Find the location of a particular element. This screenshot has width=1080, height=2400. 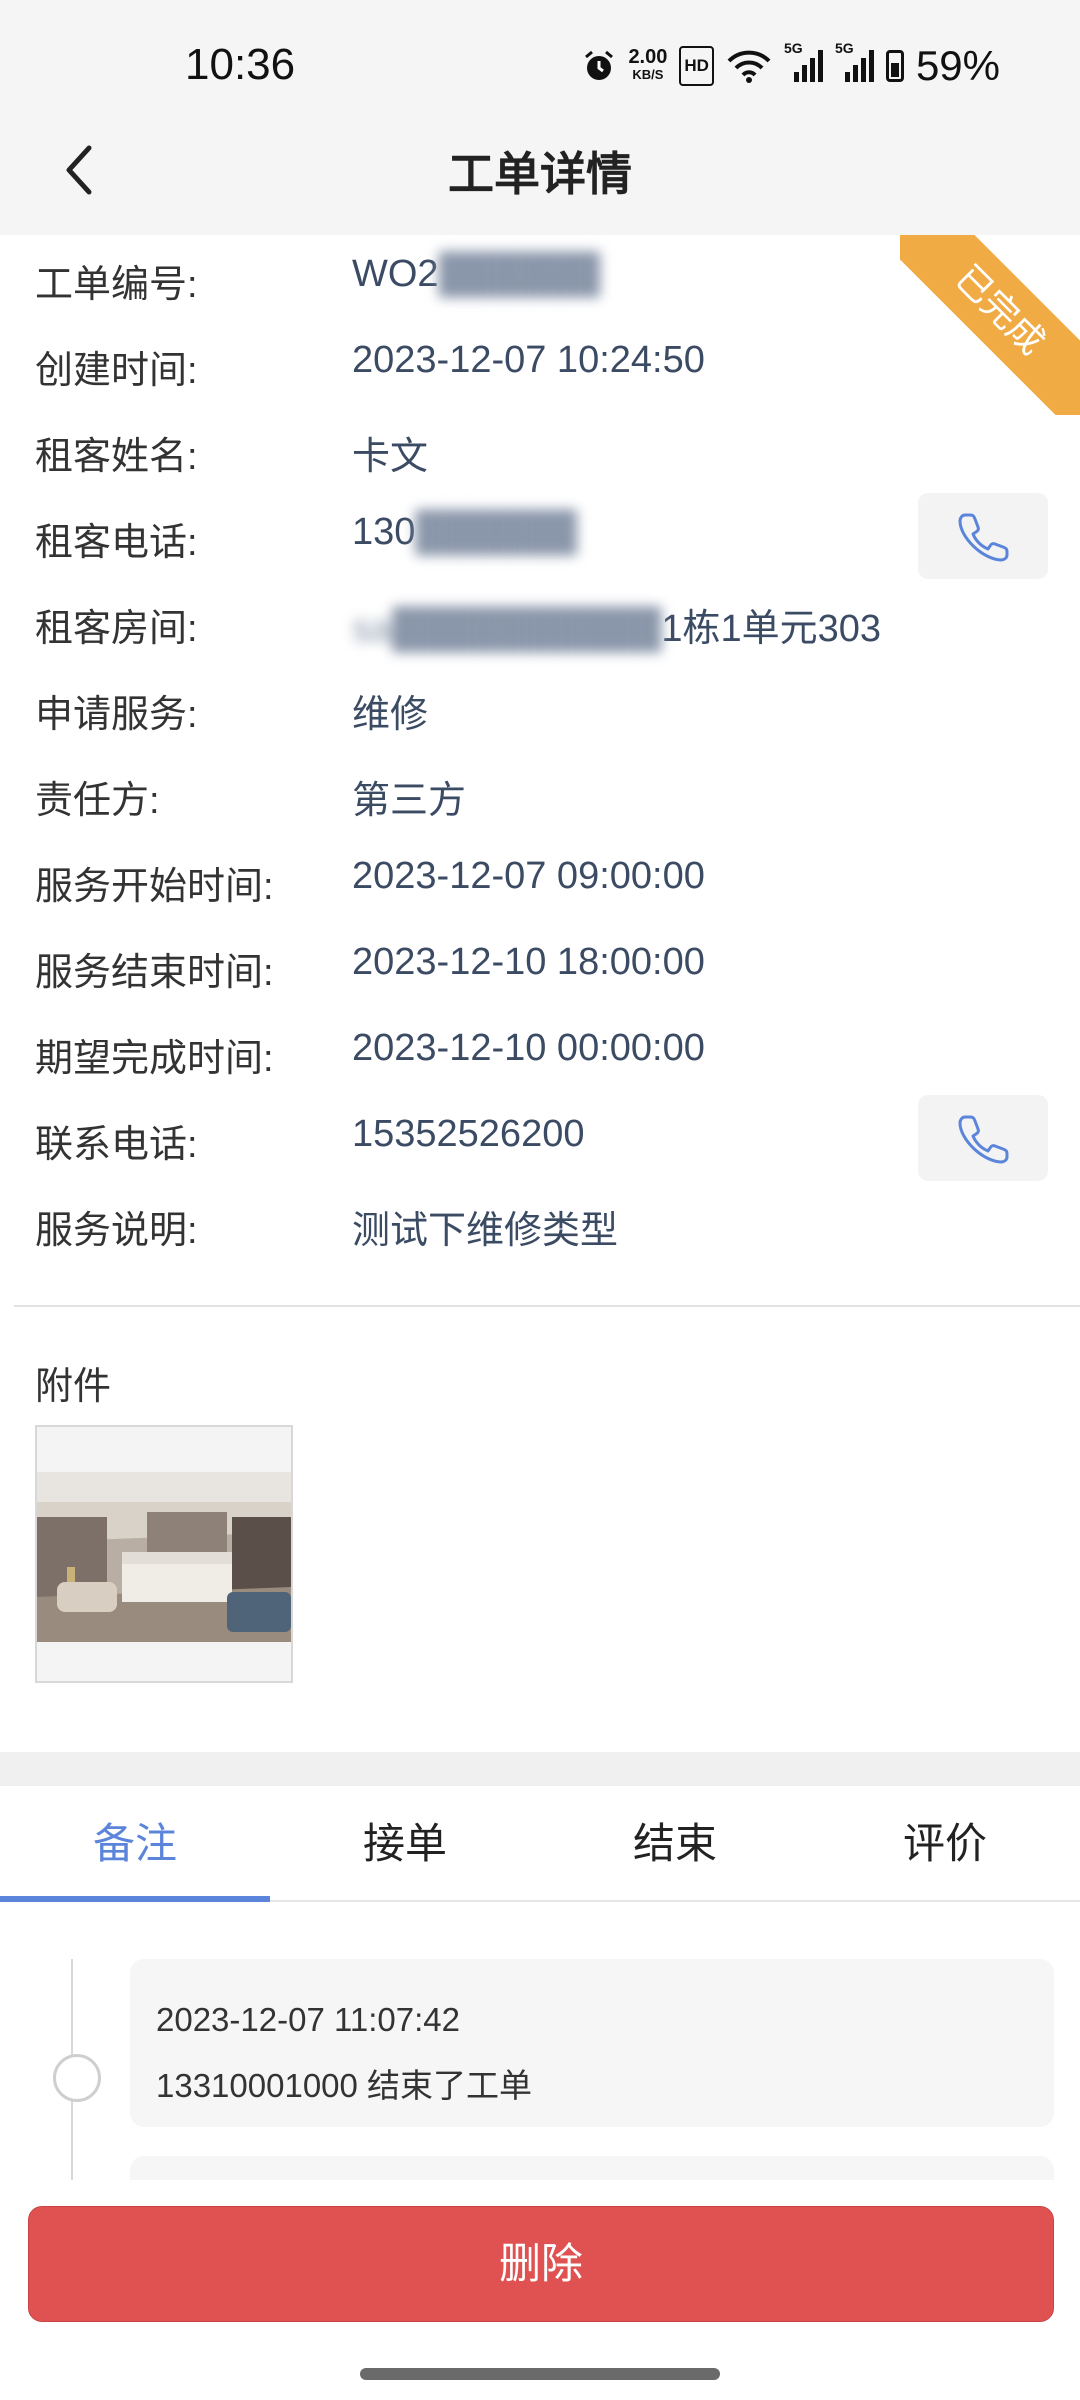

bottom-action-bar: 删除 is located at coordinates (540, 2290).